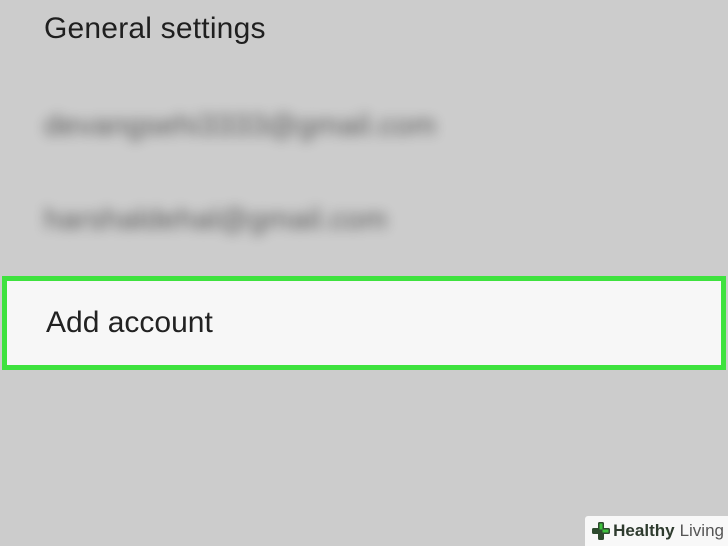 The height and width of the screenshot is (546, 728). I want to click on account-item: harshaldehal@gmail.com, so click(364, 220).